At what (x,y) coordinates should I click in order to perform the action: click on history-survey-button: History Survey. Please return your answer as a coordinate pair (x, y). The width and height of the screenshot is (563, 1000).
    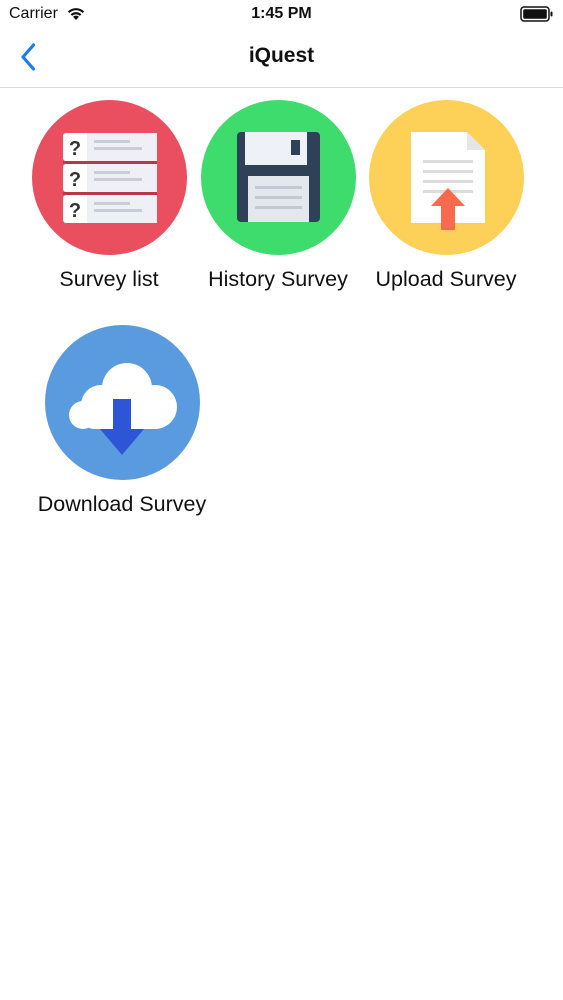
    Looking at the image, I should click on (278, 196).